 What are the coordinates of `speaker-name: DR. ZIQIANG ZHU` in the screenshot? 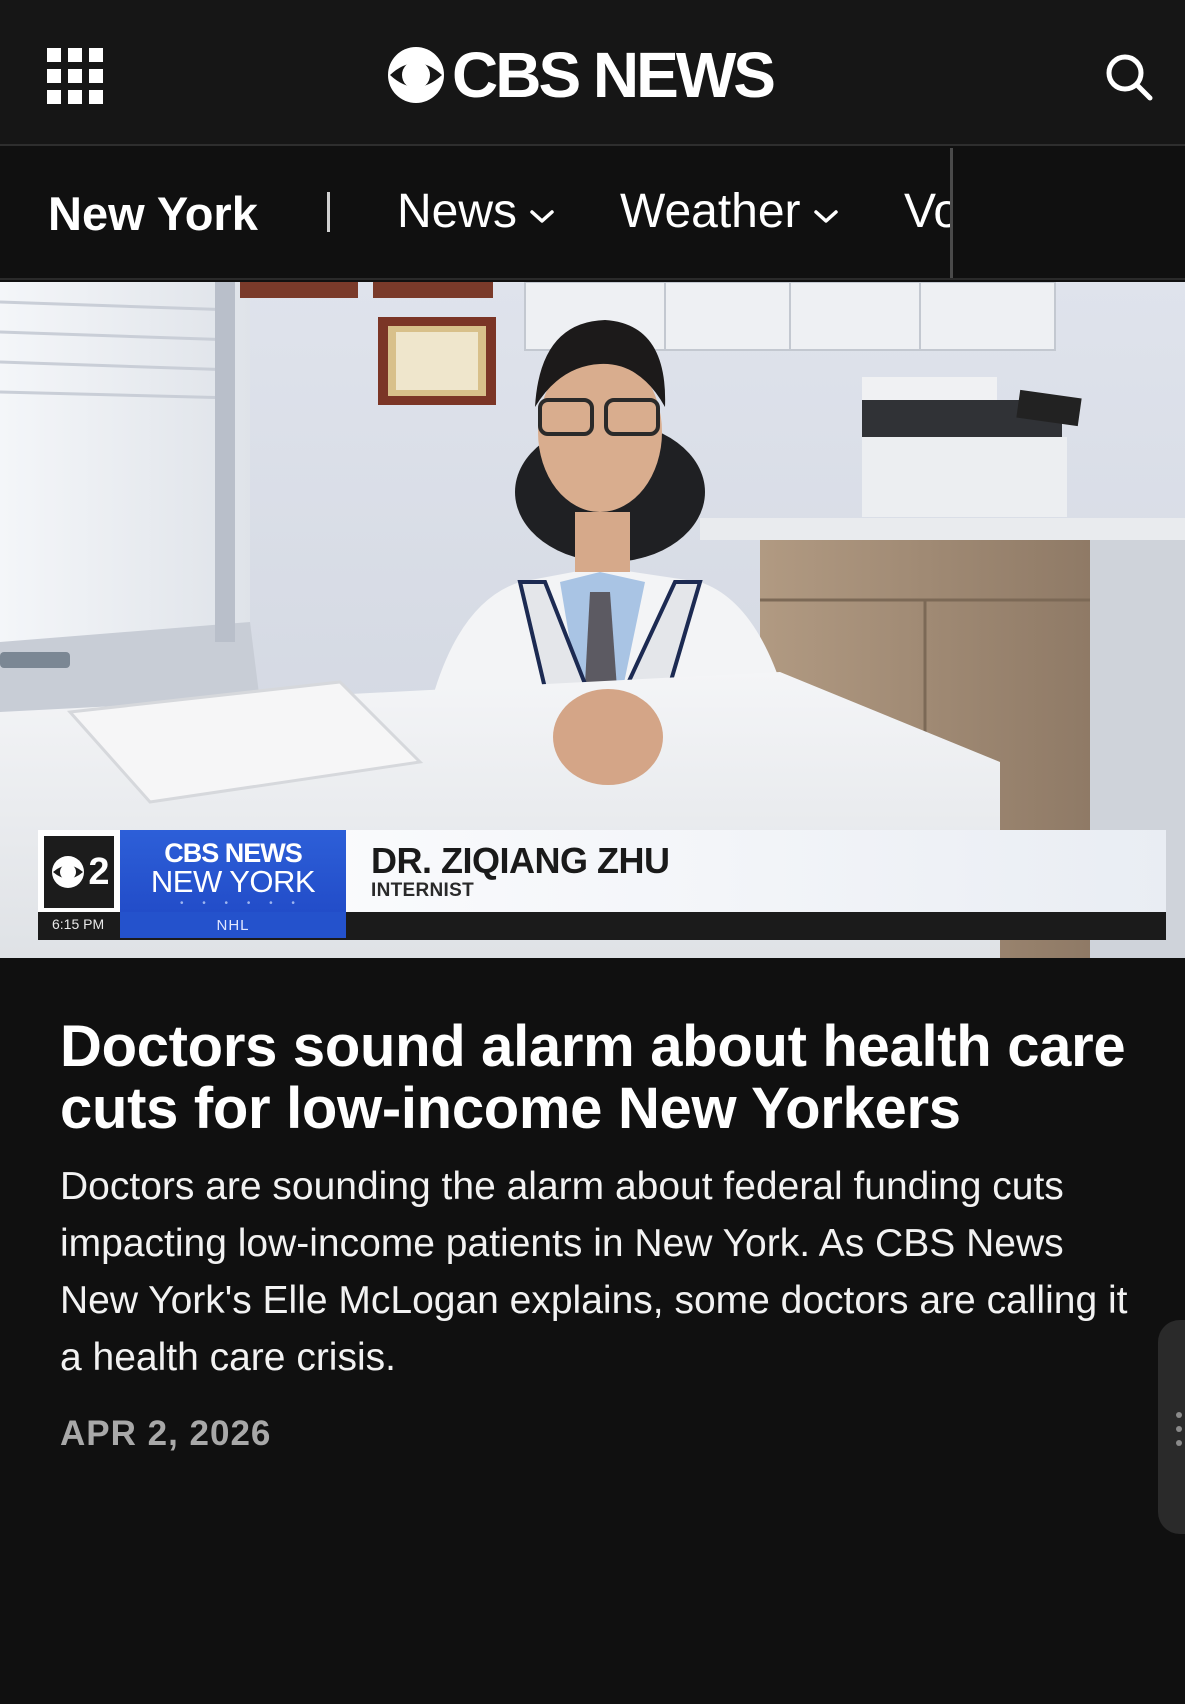 It's located at (520, 860).